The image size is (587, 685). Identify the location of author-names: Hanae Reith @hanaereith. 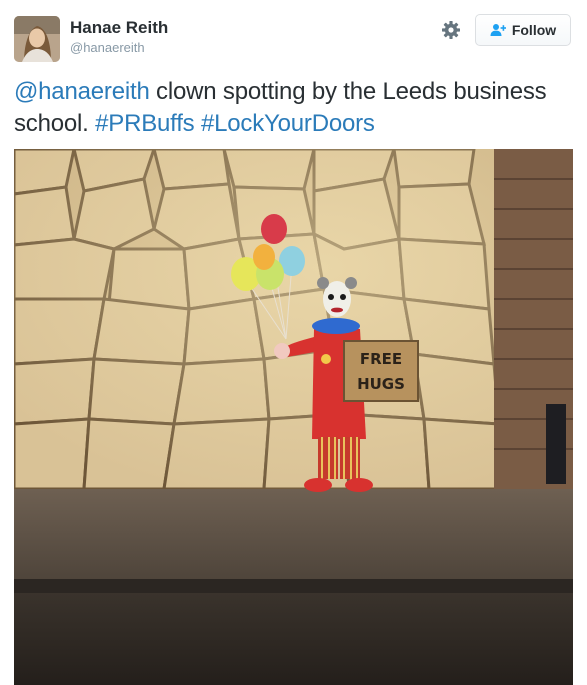
(119, 37).